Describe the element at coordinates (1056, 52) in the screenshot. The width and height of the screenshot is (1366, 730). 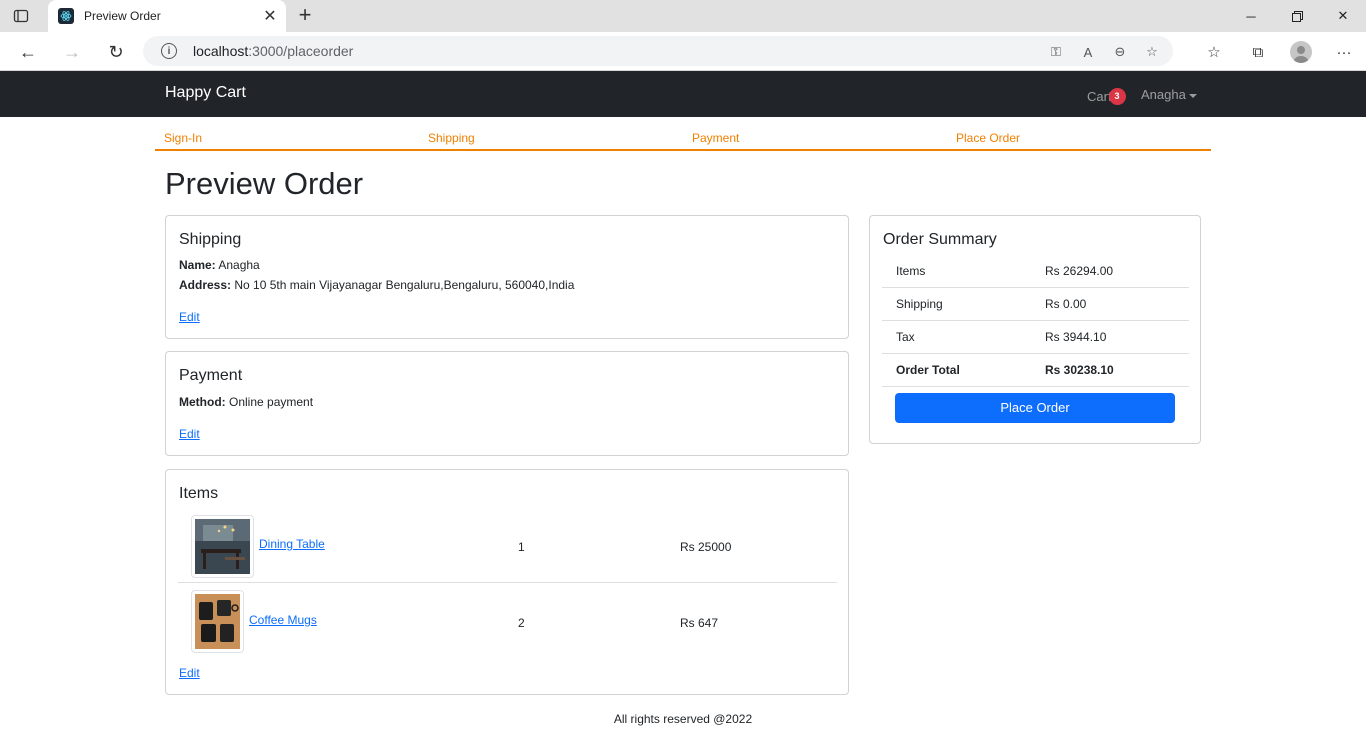
I see `key-icon: ⚿` at that location.